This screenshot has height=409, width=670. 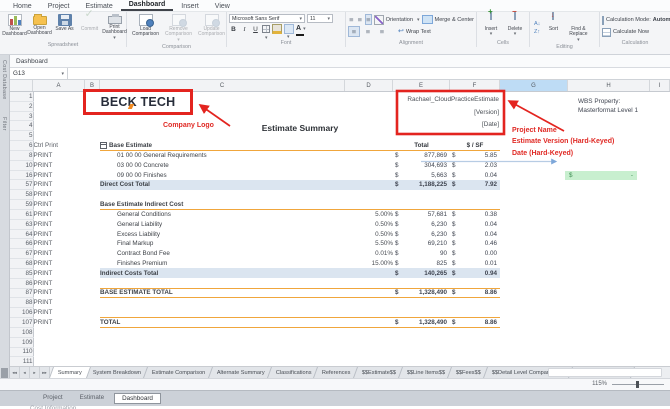 I want to click on description-cell: Direct Cost Total, so click(x=222, y=184).